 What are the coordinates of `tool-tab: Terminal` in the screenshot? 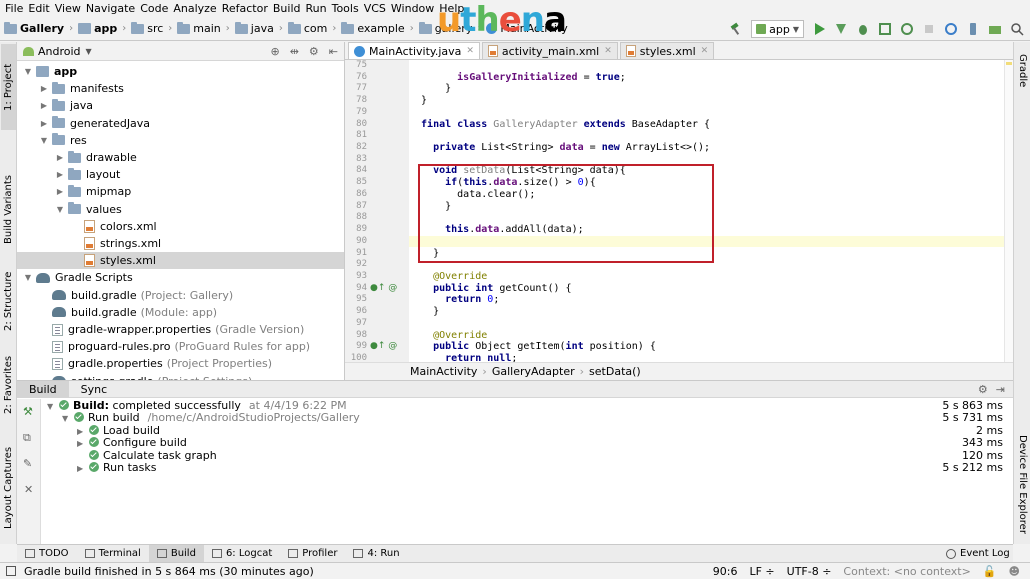 It's located at (113, 554).